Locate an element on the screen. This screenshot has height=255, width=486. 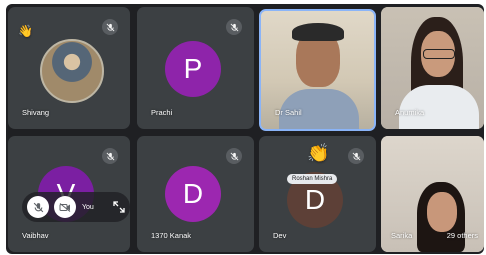
participant-name: Anumika is located at coordinates (410, 112).